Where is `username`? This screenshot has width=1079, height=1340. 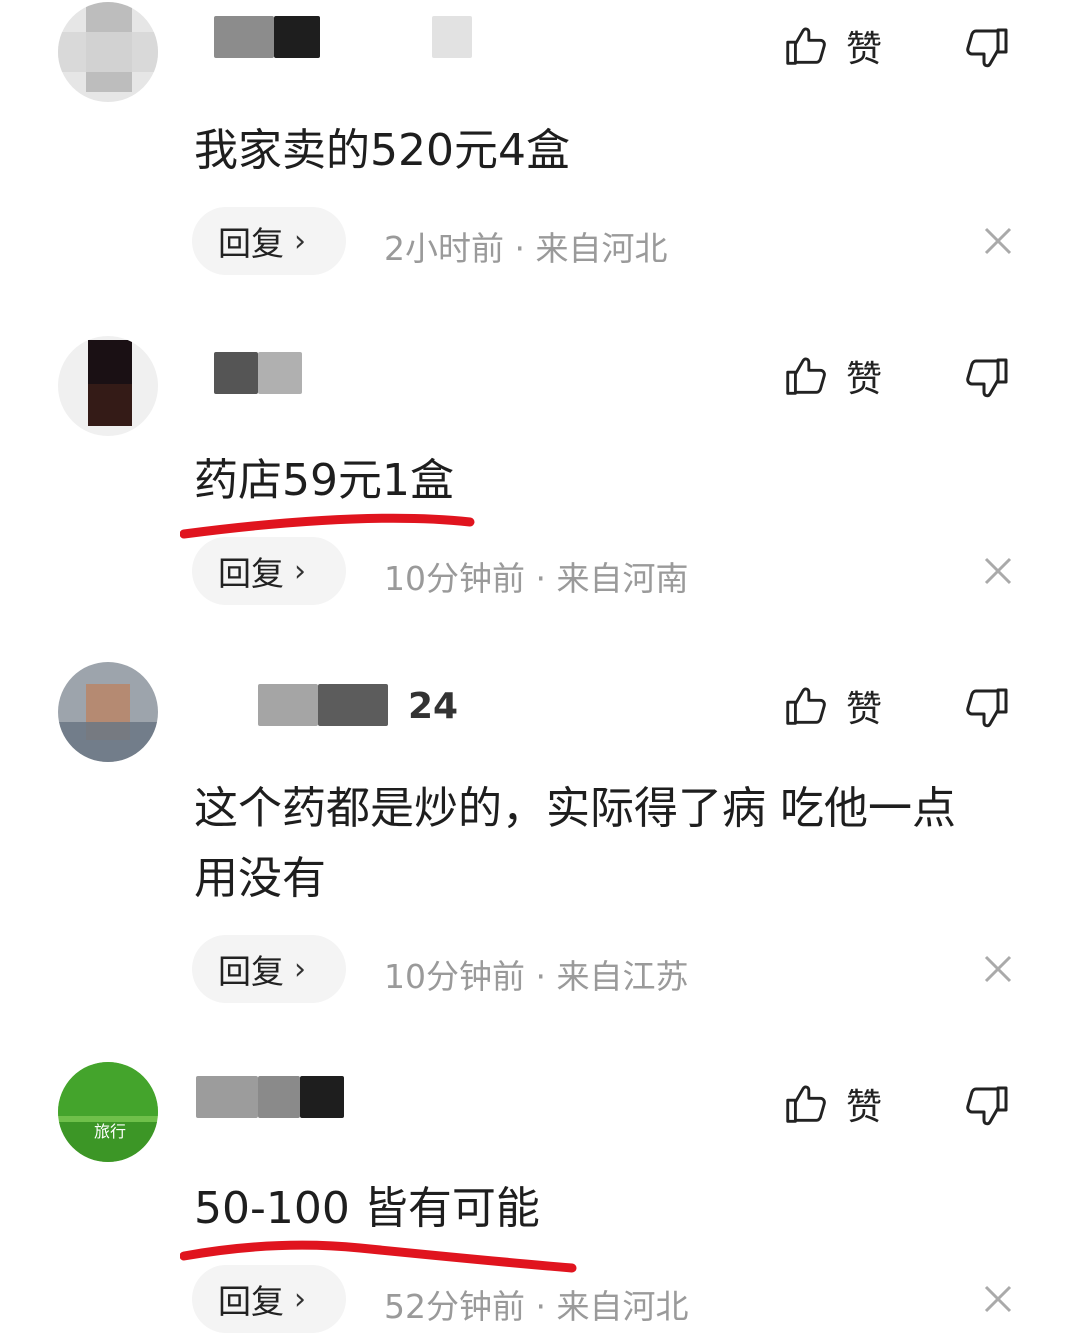 username is located at coordinates (346, 1101).